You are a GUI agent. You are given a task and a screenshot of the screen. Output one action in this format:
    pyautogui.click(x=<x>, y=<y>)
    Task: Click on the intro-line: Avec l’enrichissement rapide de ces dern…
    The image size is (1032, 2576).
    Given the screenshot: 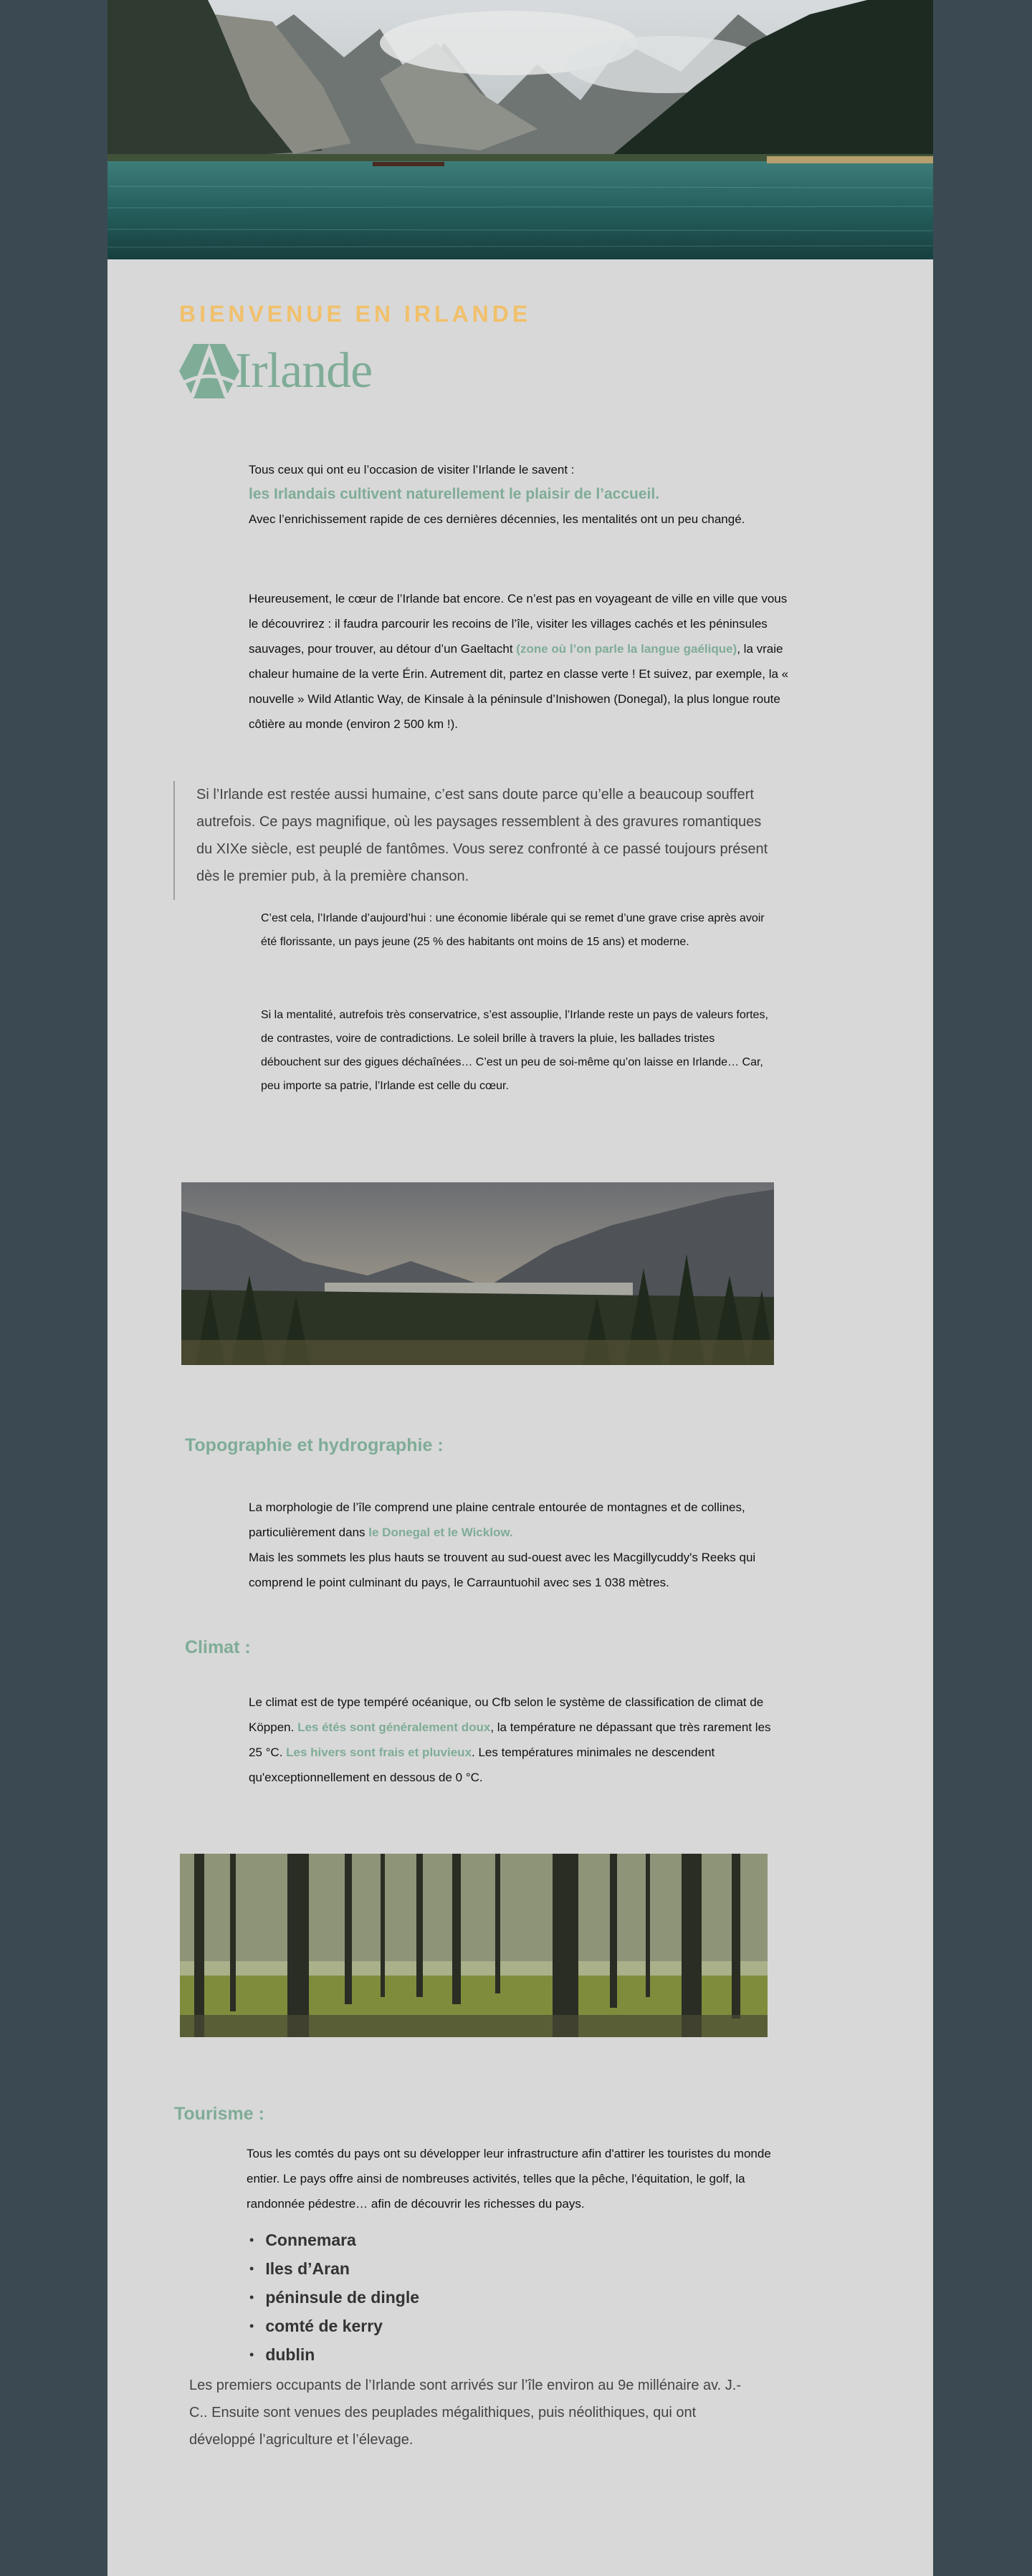 What is the action you would take?
    pyautogui.click(x=497, y=519)
    